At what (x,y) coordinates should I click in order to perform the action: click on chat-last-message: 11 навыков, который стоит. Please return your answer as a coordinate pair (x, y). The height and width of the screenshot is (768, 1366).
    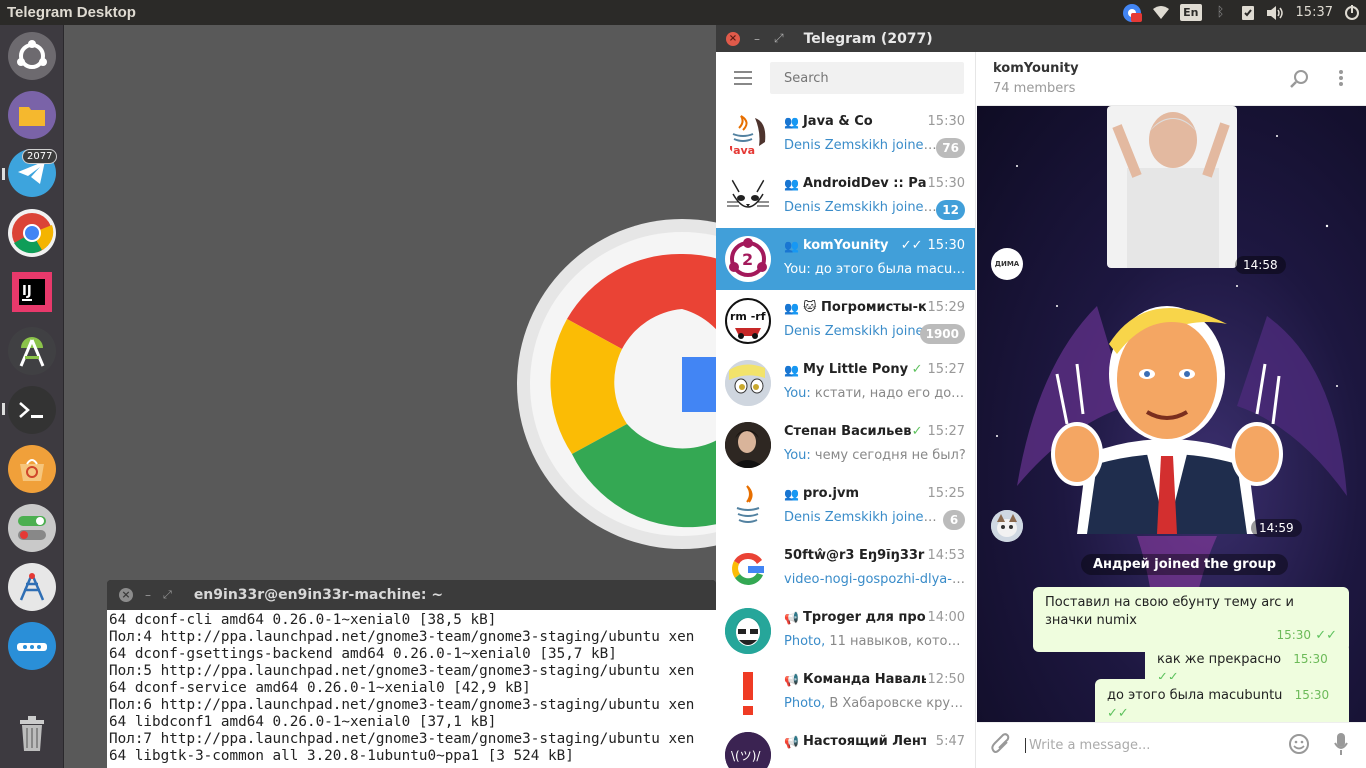
    Looking at the image, I should click on (897, 641).